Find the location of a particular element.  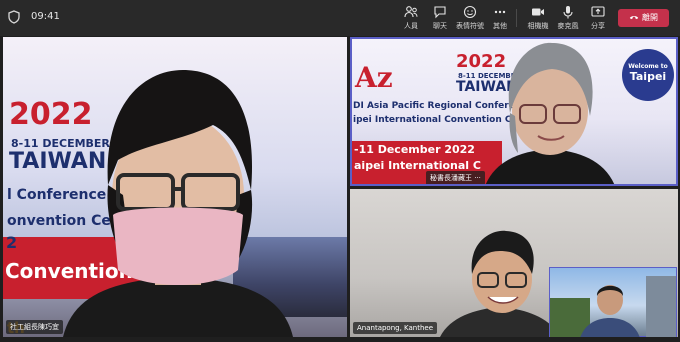

share-button: 分享 is located at coordinates (598, 19).